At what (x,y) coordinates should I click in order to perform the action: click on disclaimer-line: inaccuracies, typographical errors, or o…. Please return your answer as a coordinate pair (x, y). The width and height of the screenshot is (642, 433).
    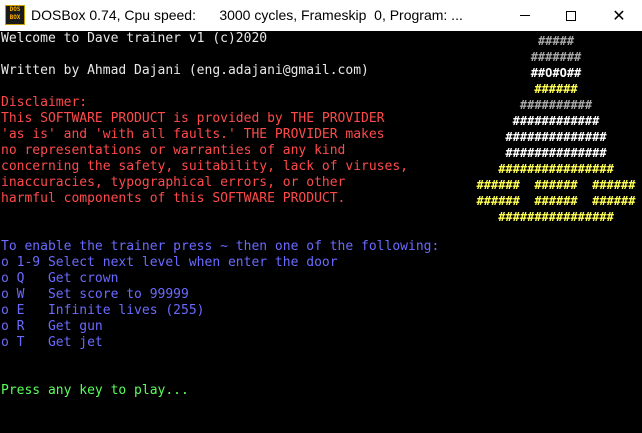
    Looking at the image, I should click on (173, 182).